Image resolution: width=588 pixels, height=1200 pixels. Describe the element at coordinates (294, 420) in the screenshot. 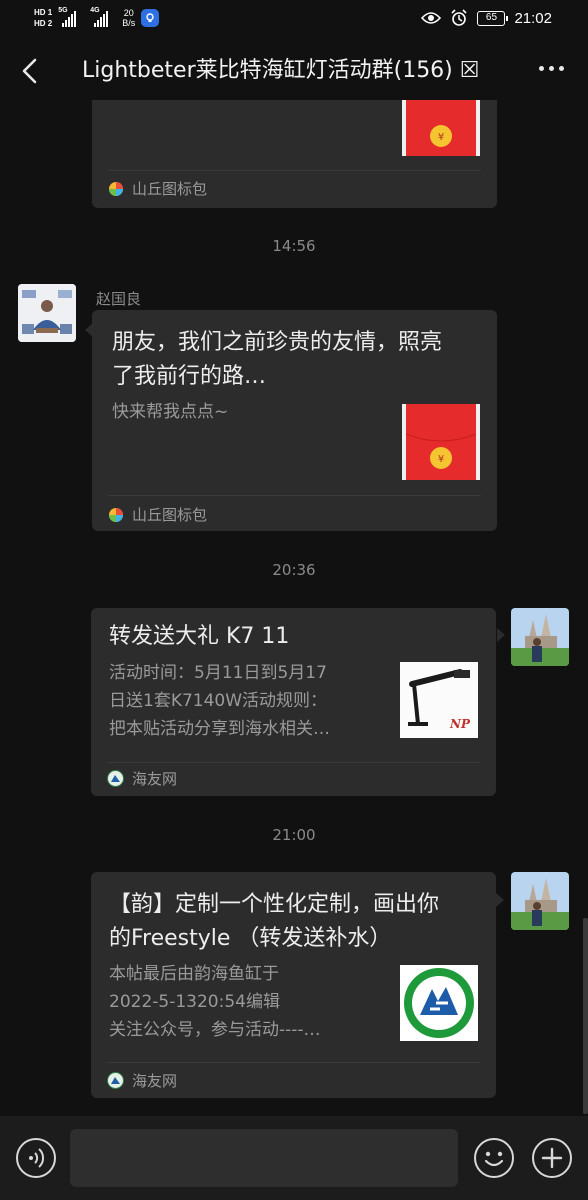

I see `link-card: 朋友，我们之前珍贵的友情，照亮 了我前行的路… 快来帮我点点~ ¥ 山丘图标包` at that location.